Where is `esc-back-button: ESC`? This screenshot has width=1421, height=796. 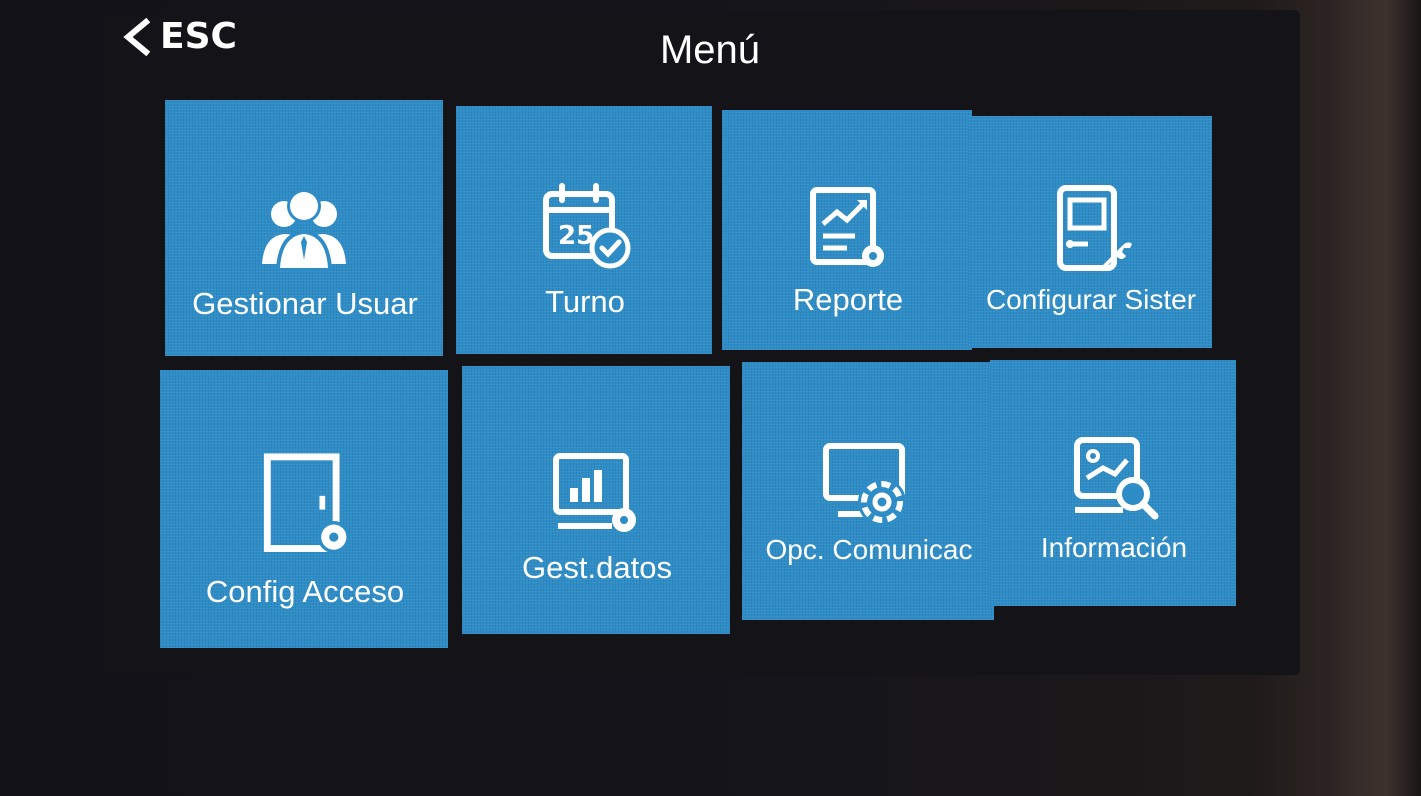
esc-back-button: ESC is located at coordinates (178, 36).